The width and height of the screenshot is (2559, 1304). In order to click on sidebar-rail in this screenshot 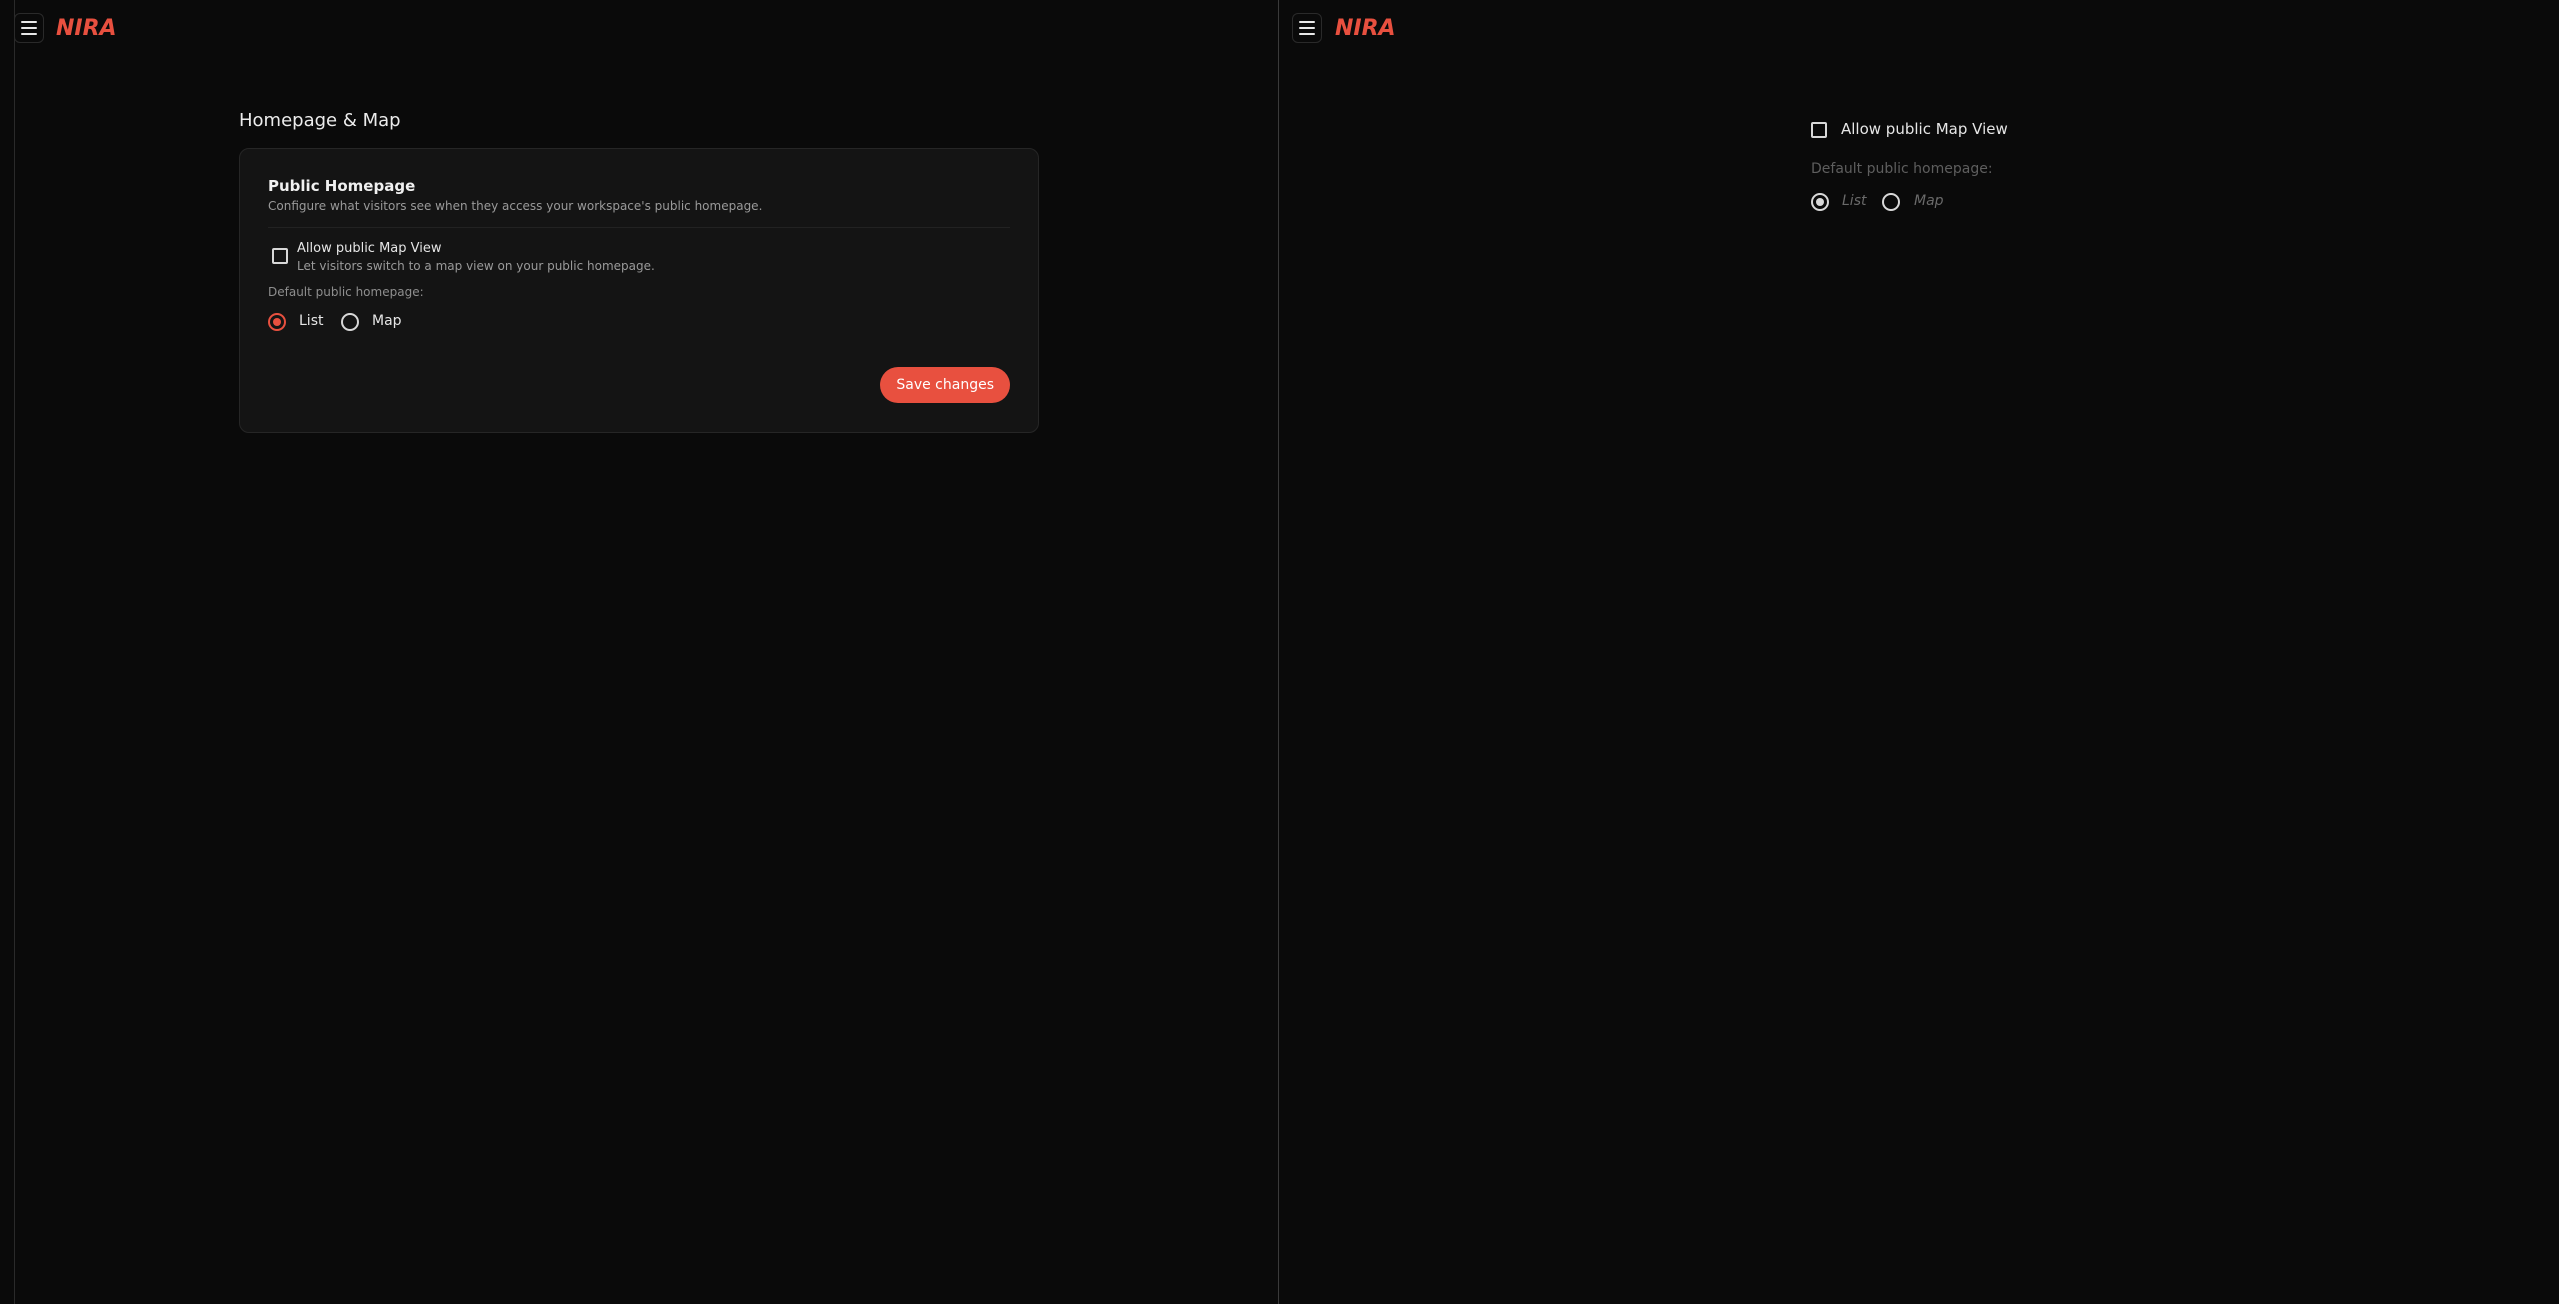, I will do `click(14, 652)`.